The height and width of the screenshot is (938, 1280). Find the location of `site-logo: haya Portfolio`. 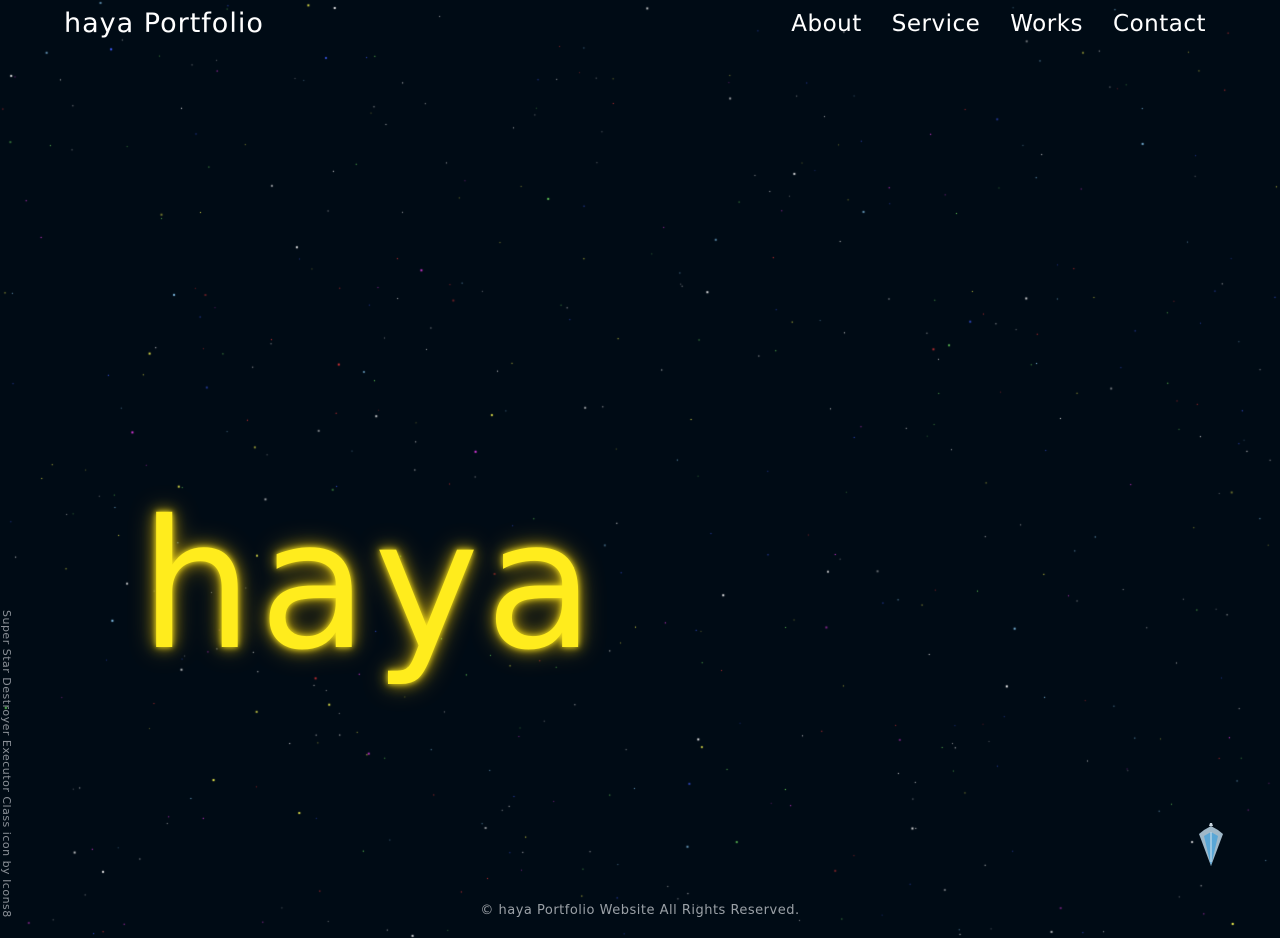

site-logo: haya Portfolio is located at coordinates (164, 24).